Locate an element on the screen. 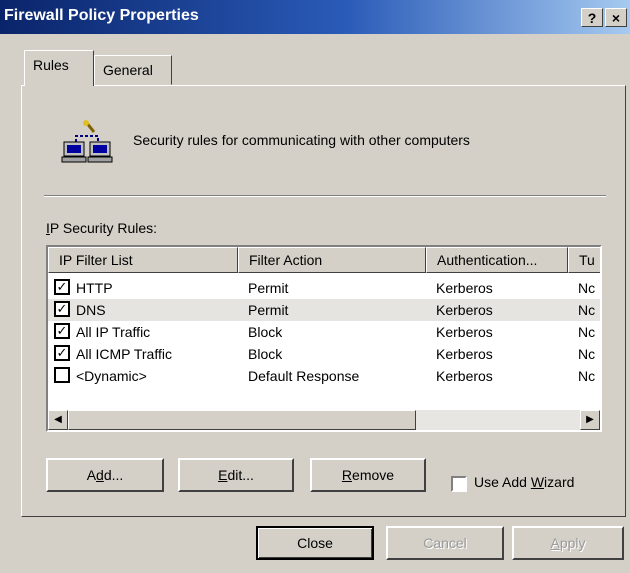  window-title: Firewall Policy Properties is located at coordinates (101, 15).